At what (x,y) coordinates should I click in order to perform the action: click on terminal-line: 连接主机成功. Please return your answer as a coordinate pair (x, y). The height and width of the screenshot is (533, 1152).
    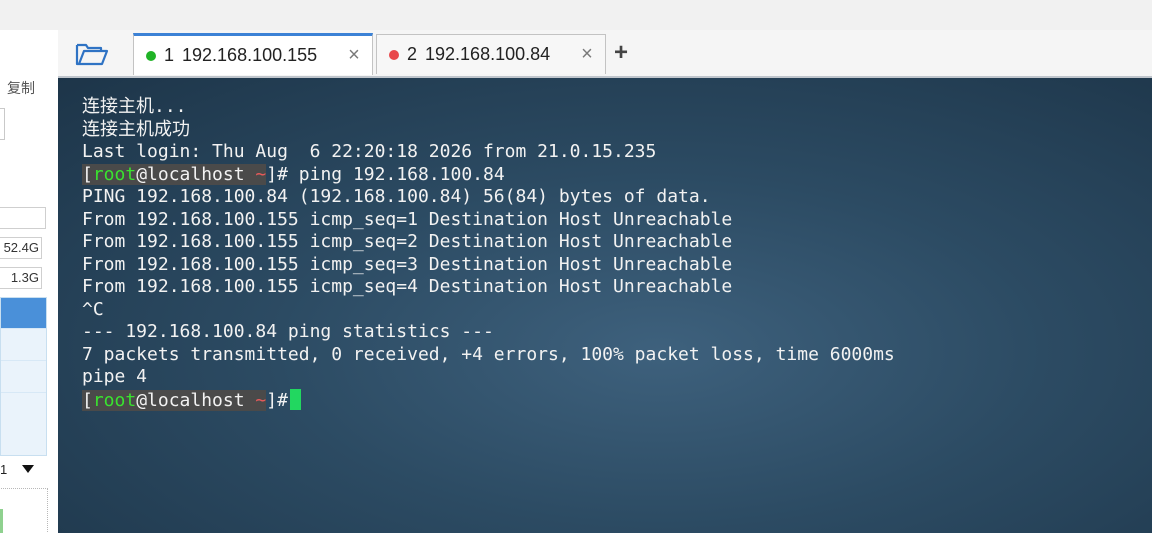
    Looking at the image, I should click on (136, 129).